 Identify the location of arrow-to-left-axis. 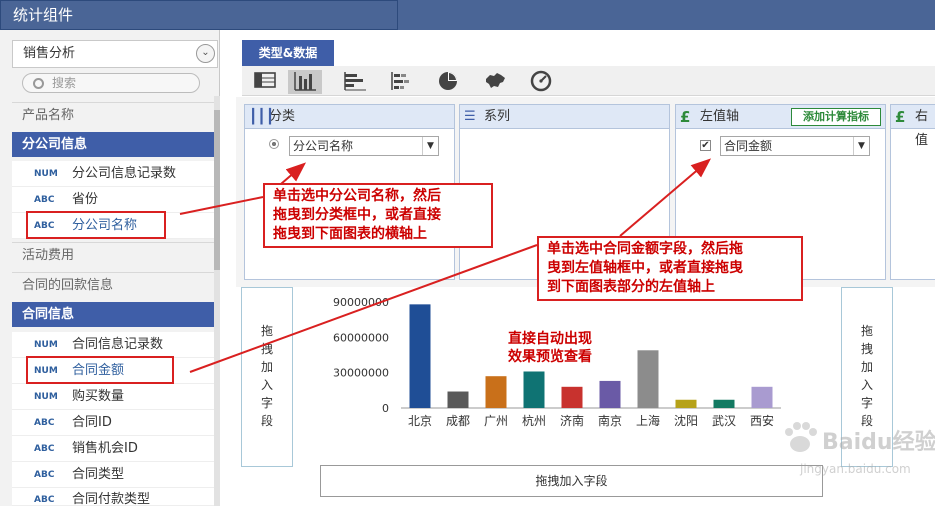
(665, 197).